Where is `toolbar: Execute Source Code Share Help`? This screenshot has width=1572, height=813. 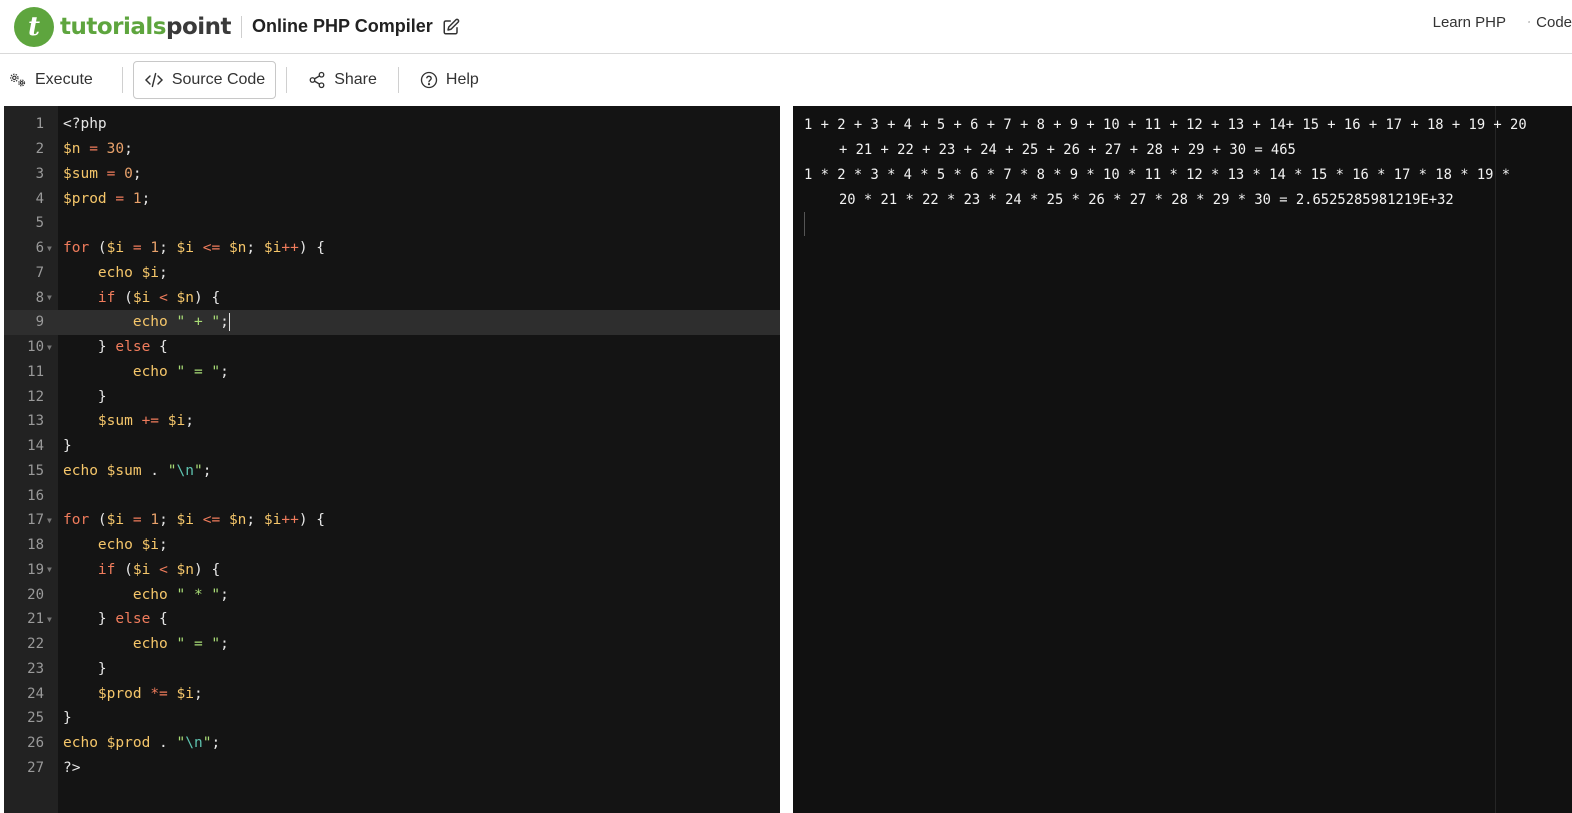
toolbar: Execute Source Code Share Help is located at coordinates (786, 80).